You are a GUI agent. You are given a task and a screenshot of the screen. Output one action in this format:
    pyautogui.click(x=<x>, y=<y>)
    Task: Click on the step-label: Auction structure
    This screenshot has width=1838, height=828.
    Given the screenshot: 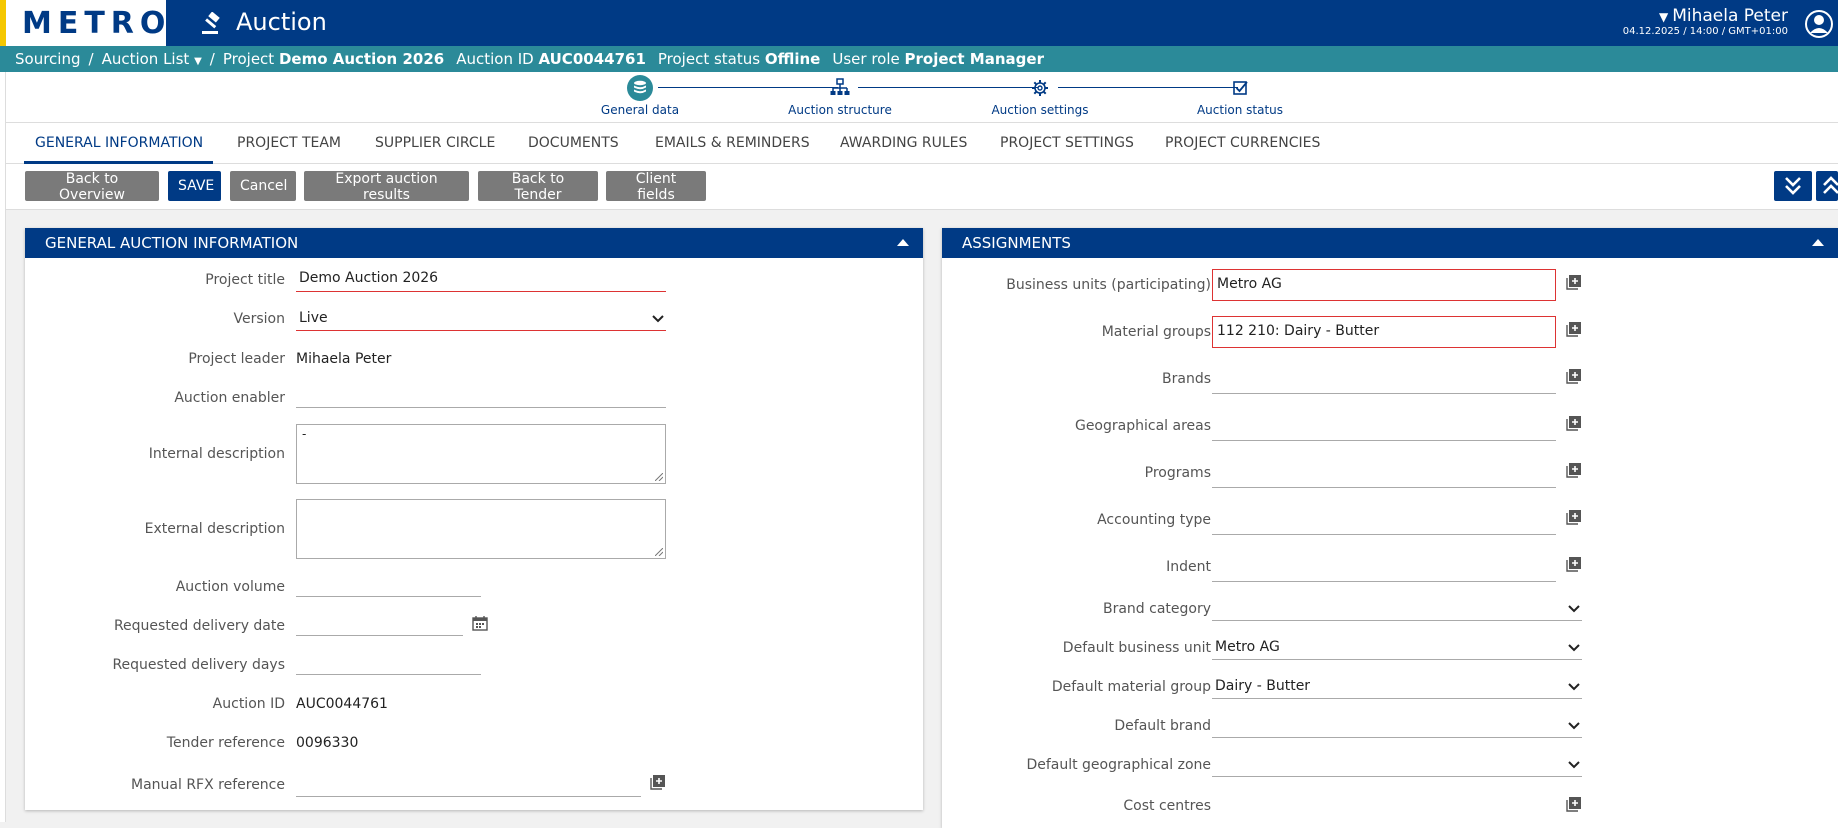 What is the action you would take?
    pyautogui.click(x=840, y=110)
    